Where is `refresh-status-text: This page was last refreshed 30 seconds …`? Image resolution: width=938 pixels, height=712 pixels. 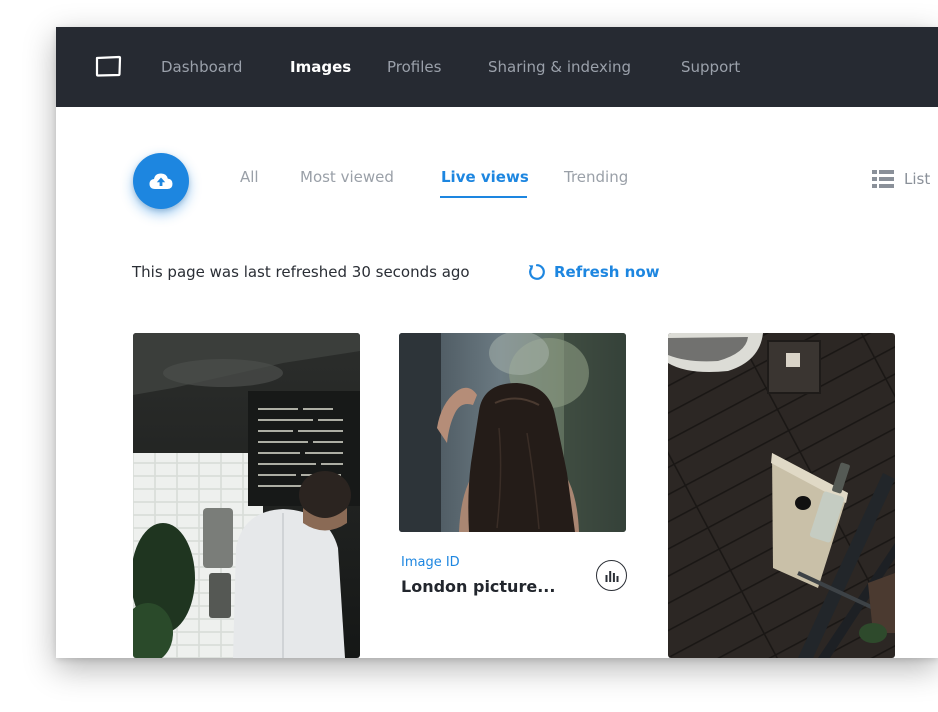
refresh-status-text: This page was last refreshed 30 seconds … is located at coordinates (301, 272).